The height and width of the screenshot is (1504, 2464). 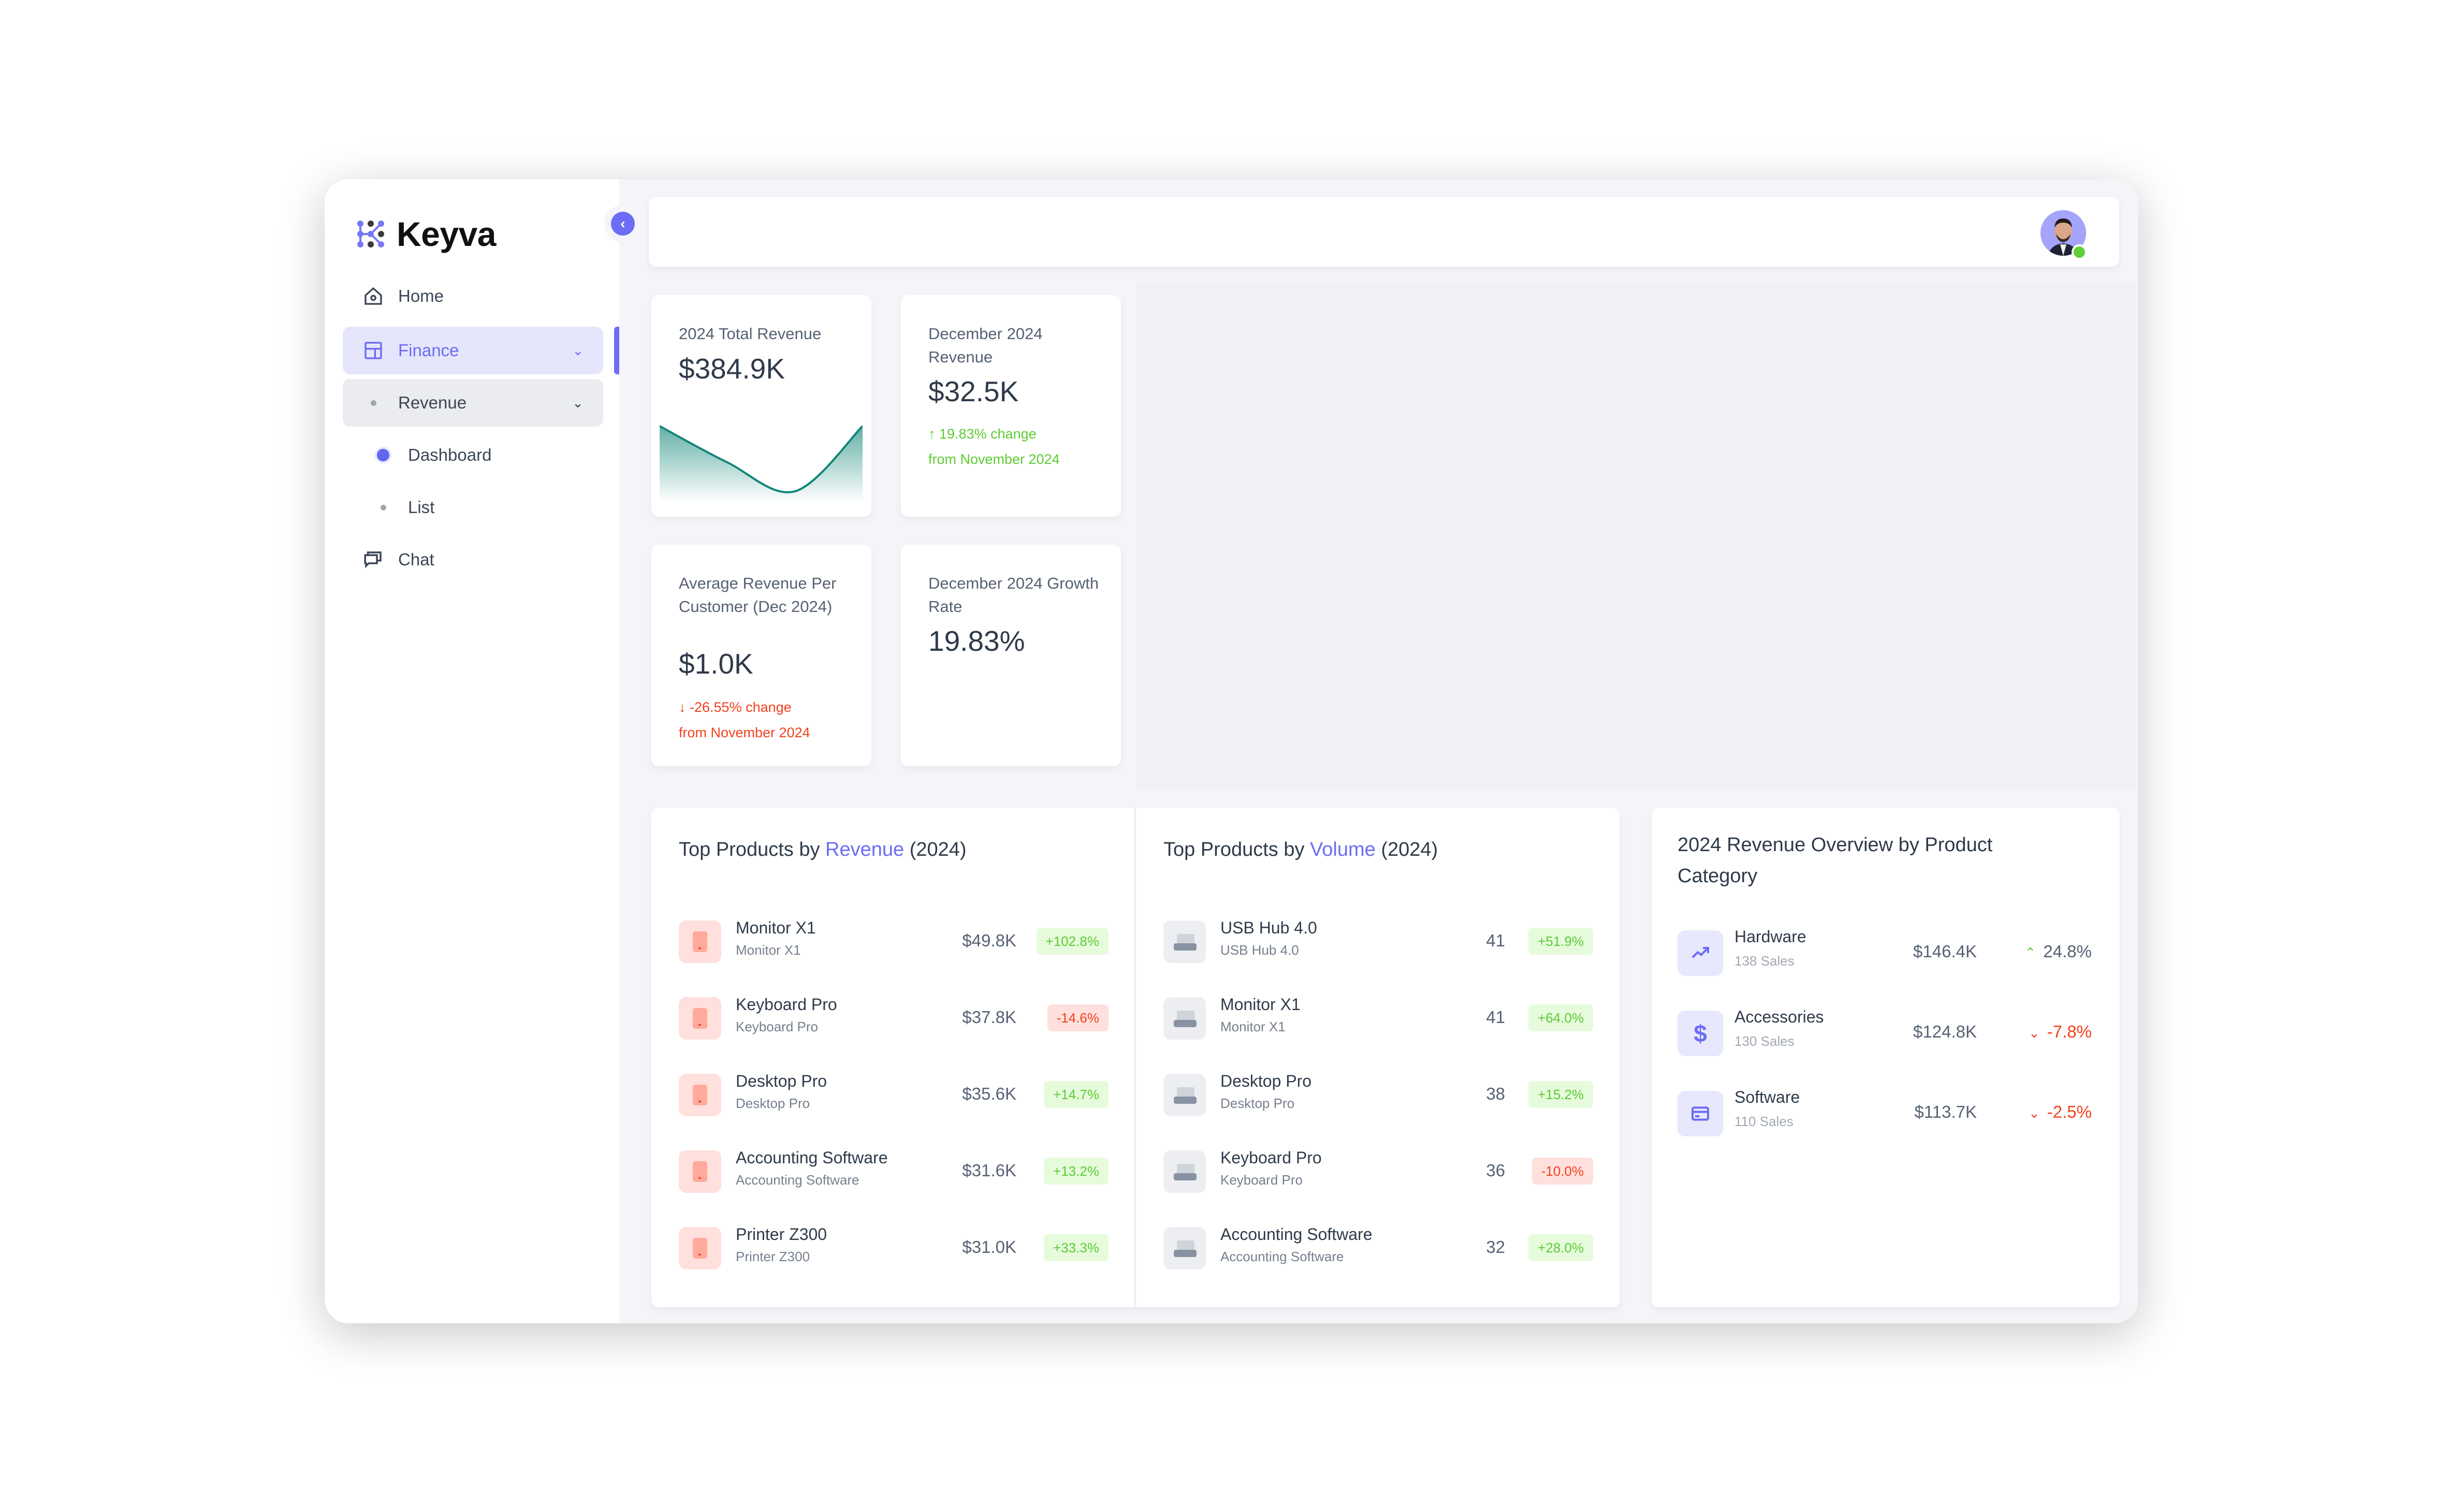 What do you see at coordinates (1765, 961) in the screenshot?
I see `category-sales: 138 Sales` at bounding box center [1765, 961].